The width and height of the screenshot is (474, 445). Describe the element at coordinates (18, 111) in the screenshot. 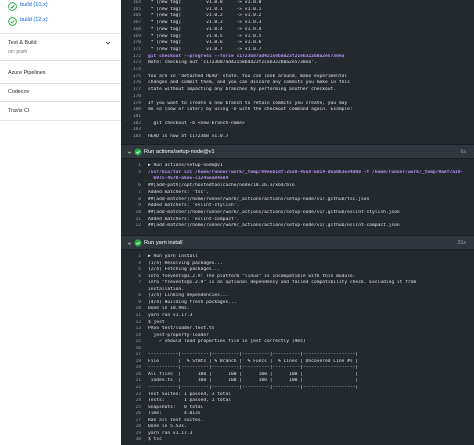

I see `sidebar-item-travis-ci: Travis CI` at that location.